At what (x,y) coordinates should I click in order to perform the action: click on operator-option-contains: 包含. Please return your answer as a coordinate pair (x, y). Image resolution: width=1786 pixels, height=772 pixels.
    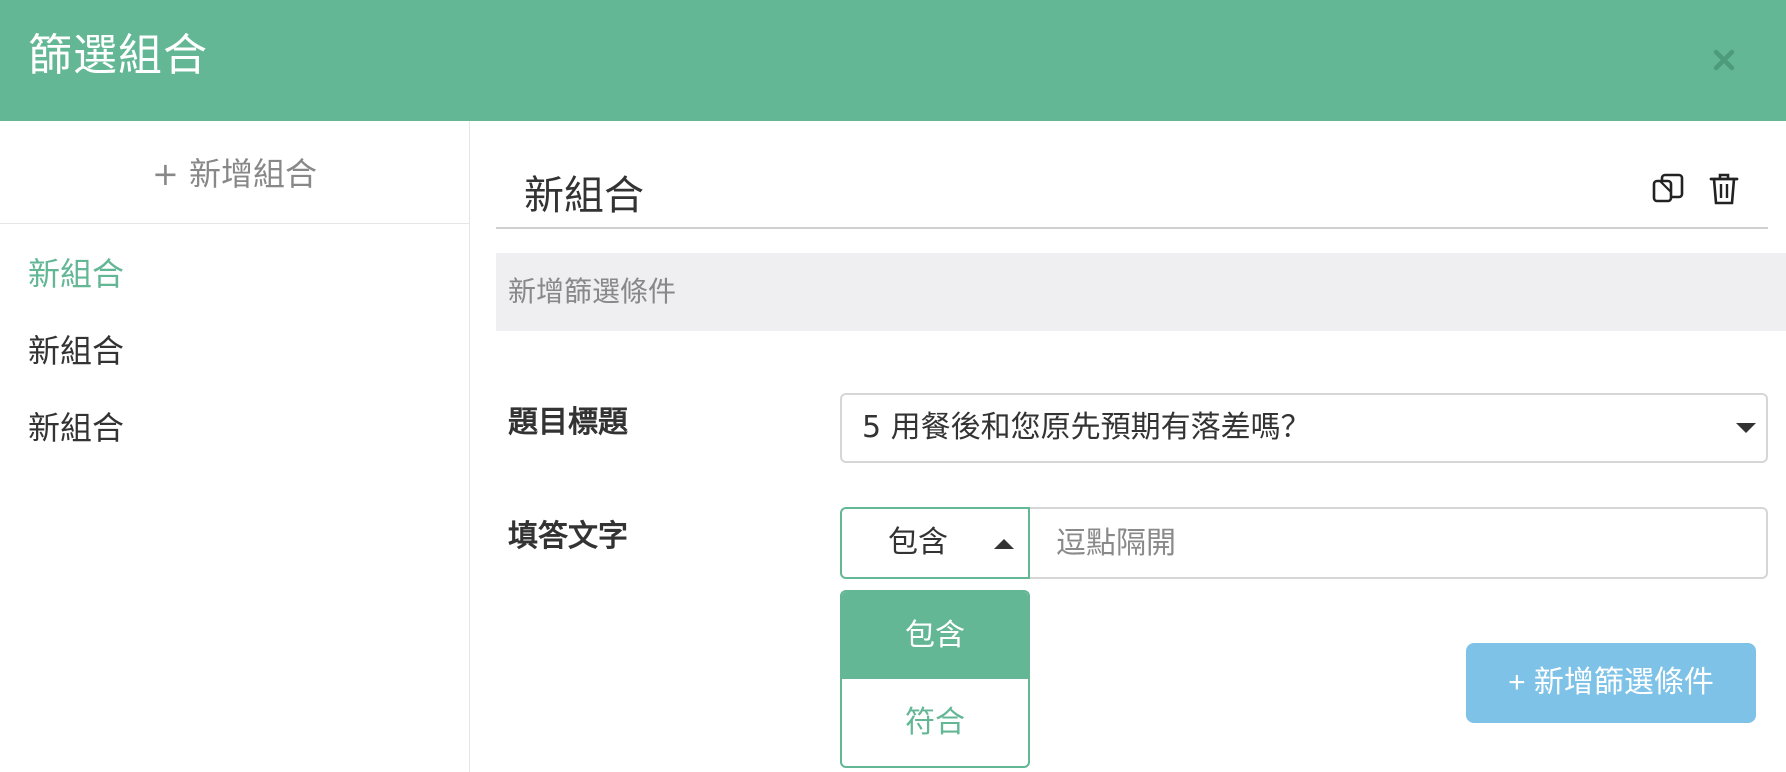
    Looking at the image, I should click on (935, 635).